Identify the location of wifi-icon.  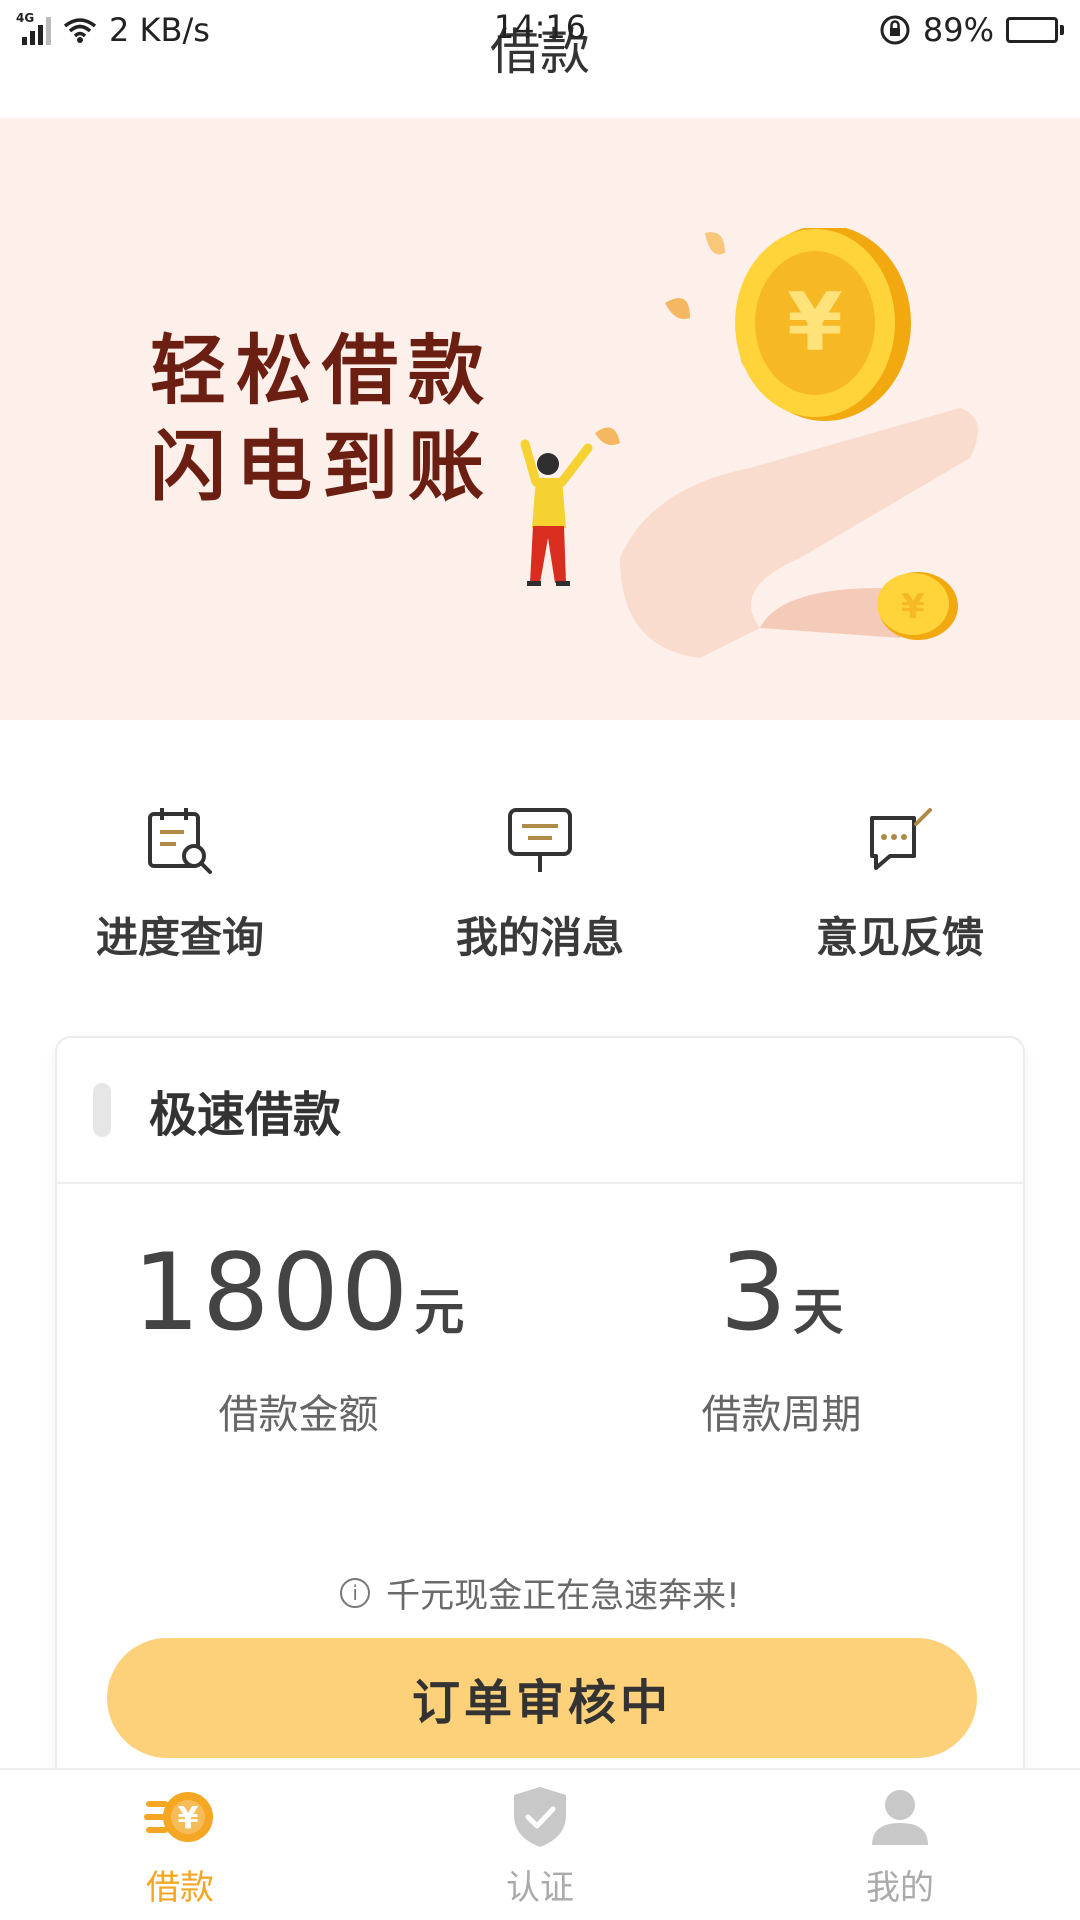
(80, 30).